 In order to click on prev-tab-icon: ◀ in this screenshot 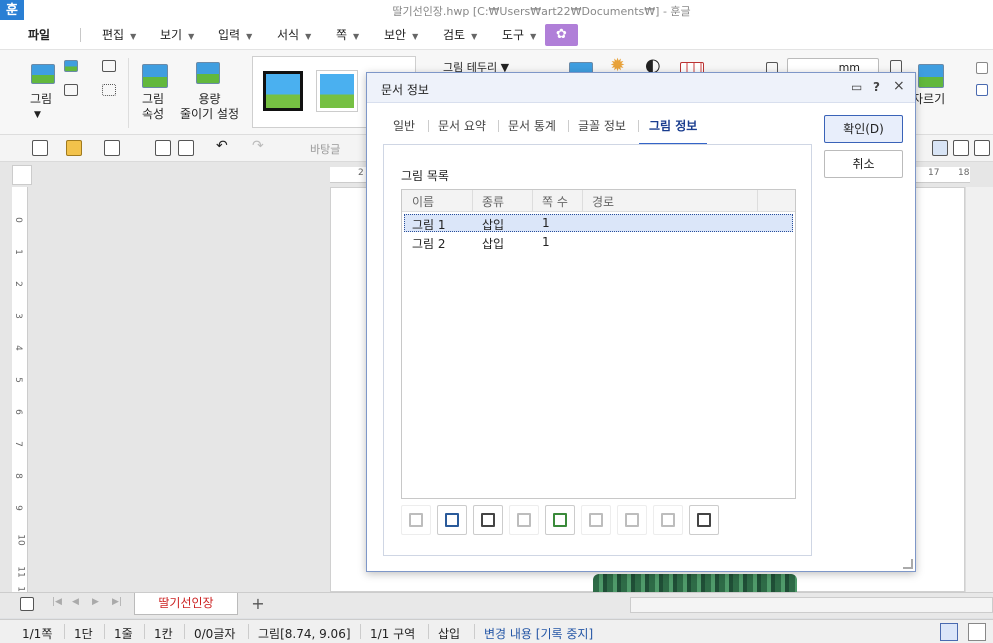, I will do `click(75, 602)`.